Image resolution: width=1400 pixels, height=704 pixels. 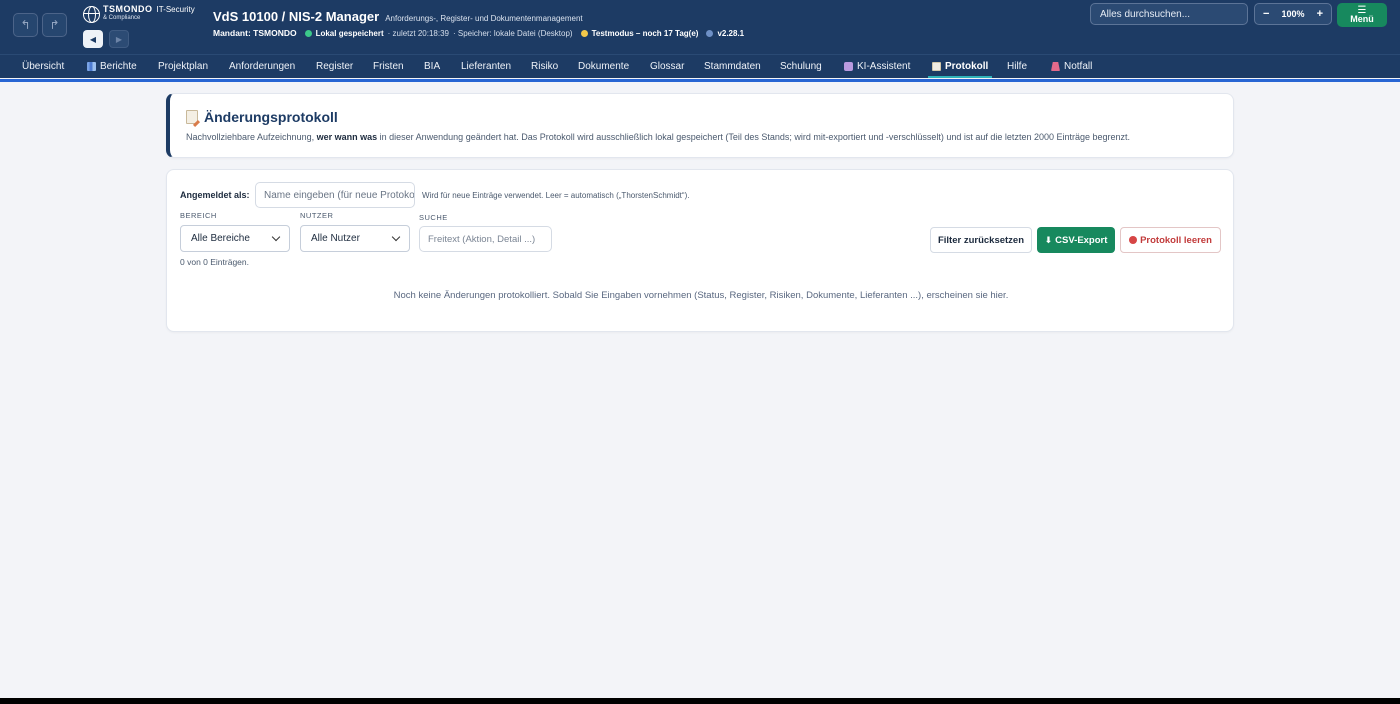 I want to click on bereich-select: Alle Bereiche, so click(x=235, y=238).